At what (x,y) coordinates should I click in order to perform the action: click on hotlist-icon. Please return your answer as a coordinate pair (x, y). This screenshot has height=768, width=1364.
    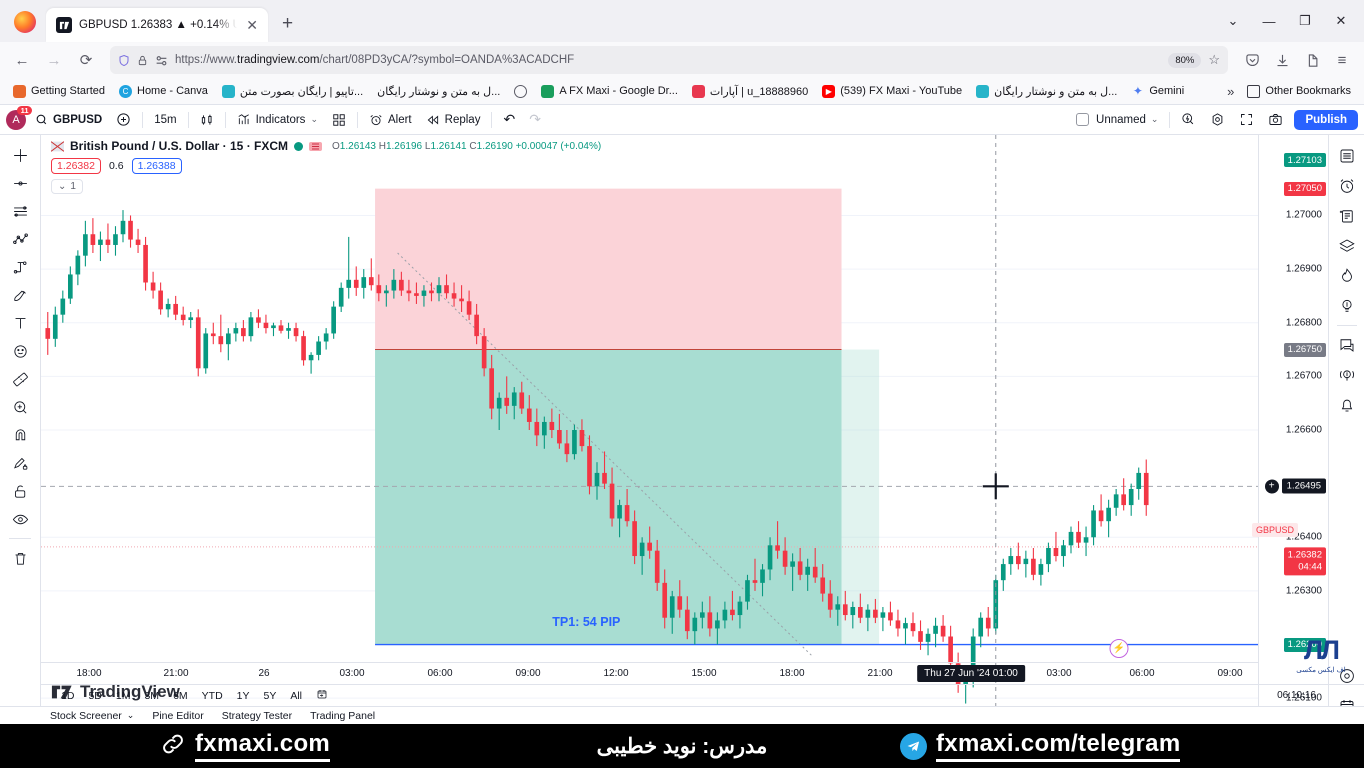
    Looking at the image, I should click on (1347, 276).